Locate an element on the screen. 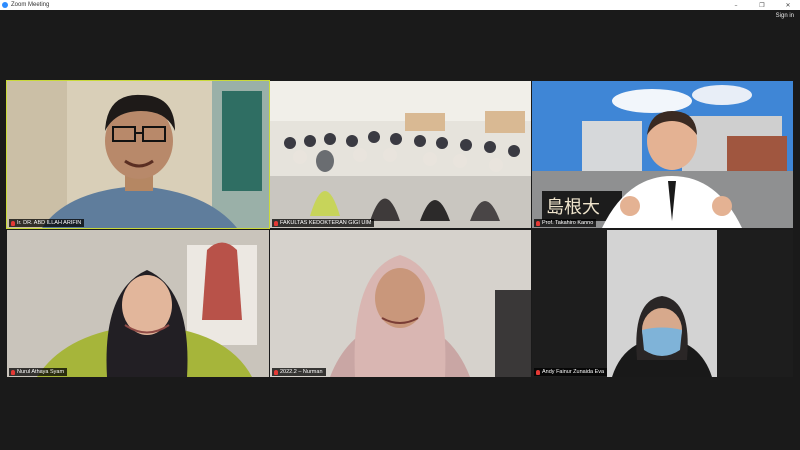  participant-name: Prof. Takahiro Kanno is located at coordinates (568, 223).